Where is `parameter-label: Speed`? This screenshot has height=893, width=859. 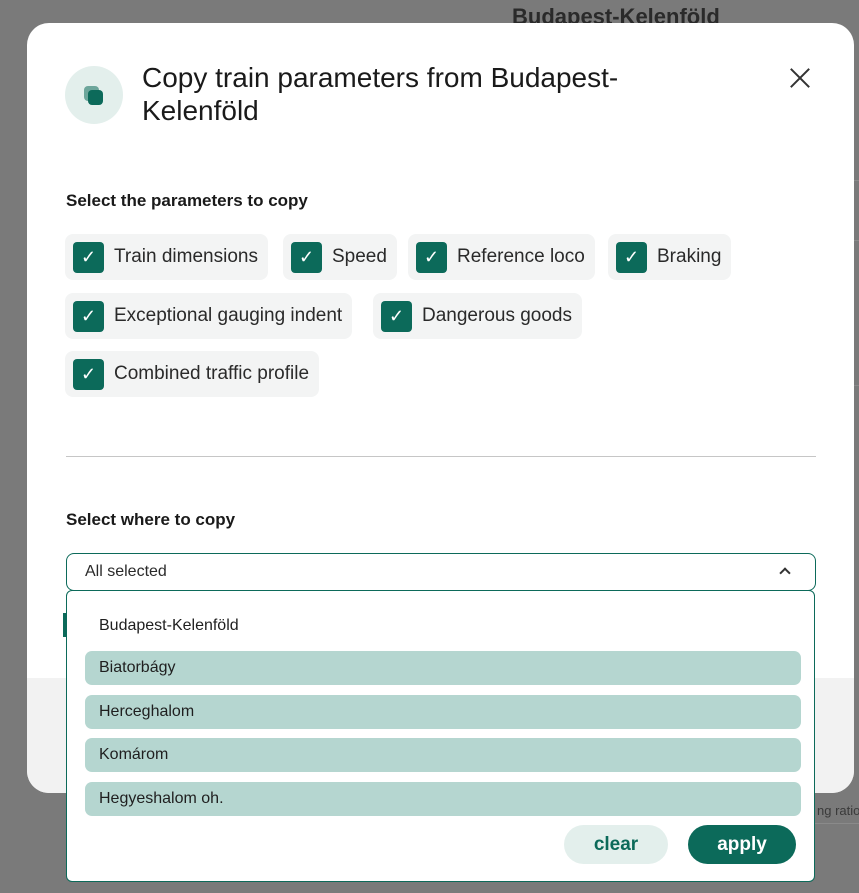 parameter-label: Speed is located at coordinates (359, 256).